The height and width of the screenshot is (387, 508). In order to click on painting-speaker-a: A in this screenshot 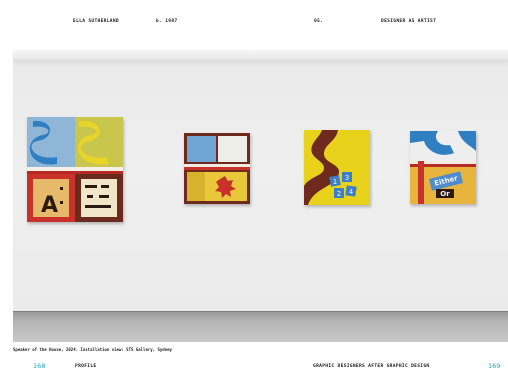, I will do `click(75, 169)`.